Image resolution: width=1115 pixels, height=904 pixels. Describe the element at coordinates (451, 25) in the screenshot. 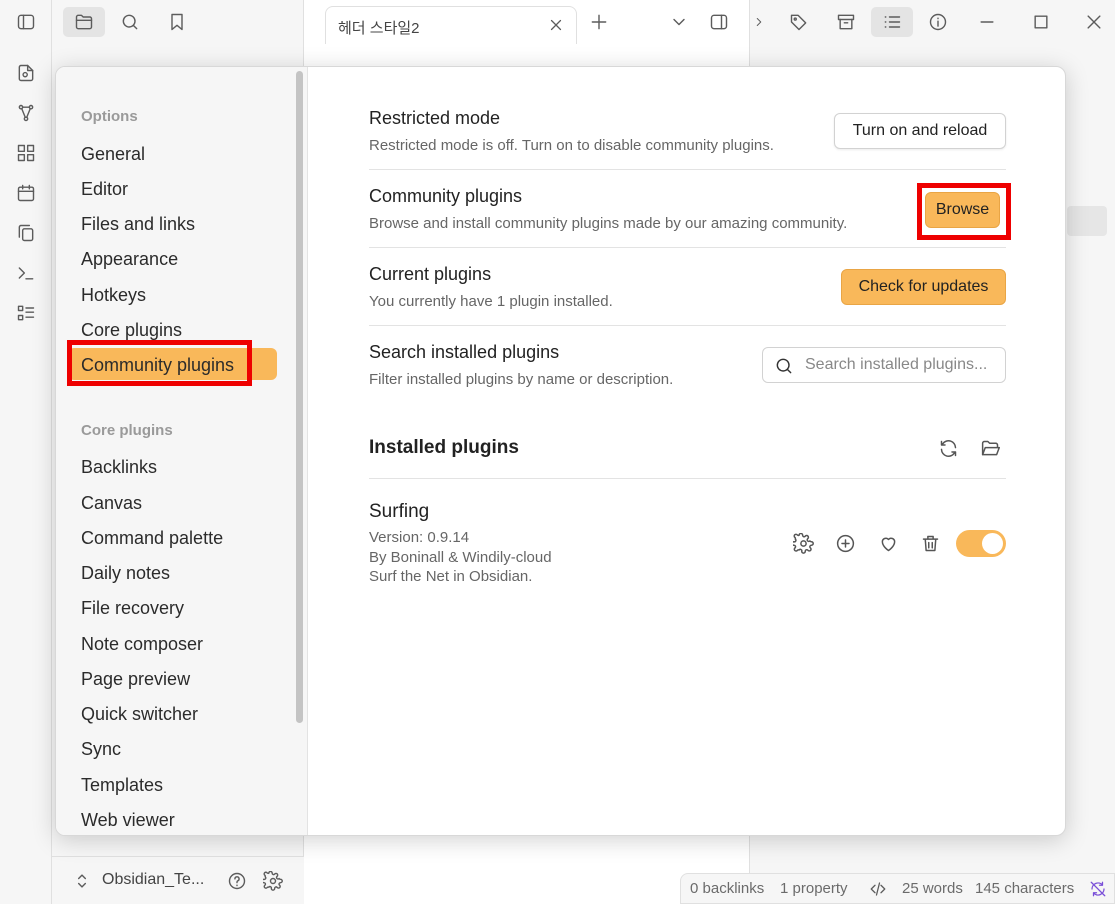

I see `tab-note: 헤더 스타일2` at that location.